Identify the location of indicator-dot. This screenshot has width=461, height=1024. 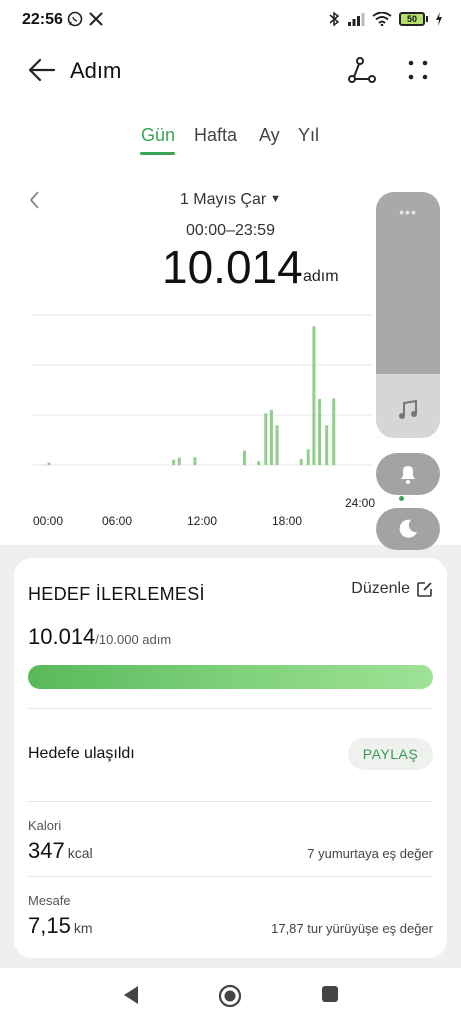
(401, 498).